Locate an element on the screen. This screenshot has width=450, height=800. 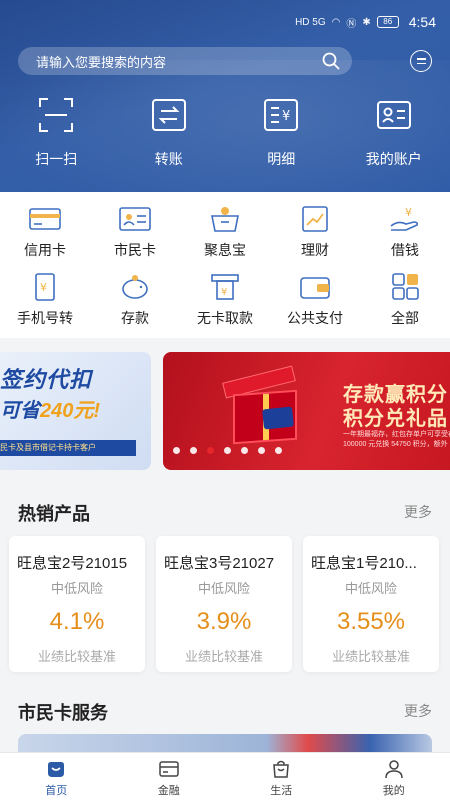
tab-life: 生活 is located at coordinates (281, 776).